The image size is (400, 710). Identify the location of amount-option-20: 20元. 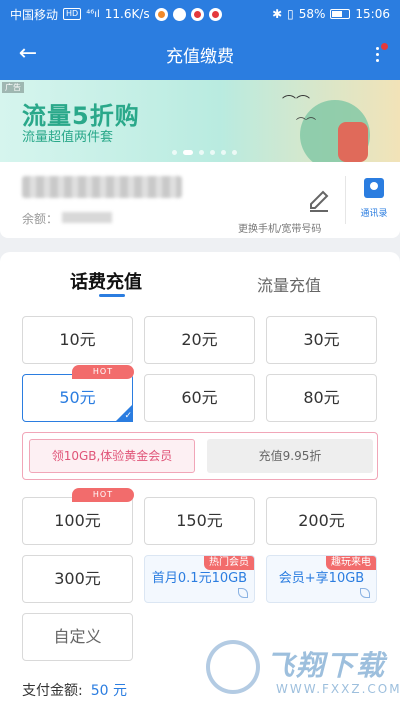
(199, 340).